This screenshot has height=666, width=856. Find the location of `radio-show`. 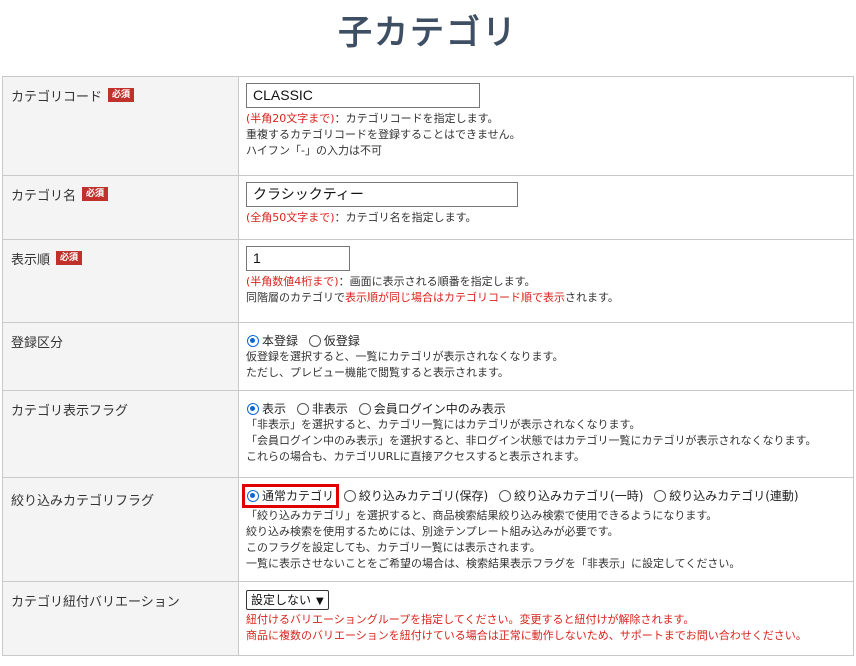

radio-show is located at coordinates (253, 408).